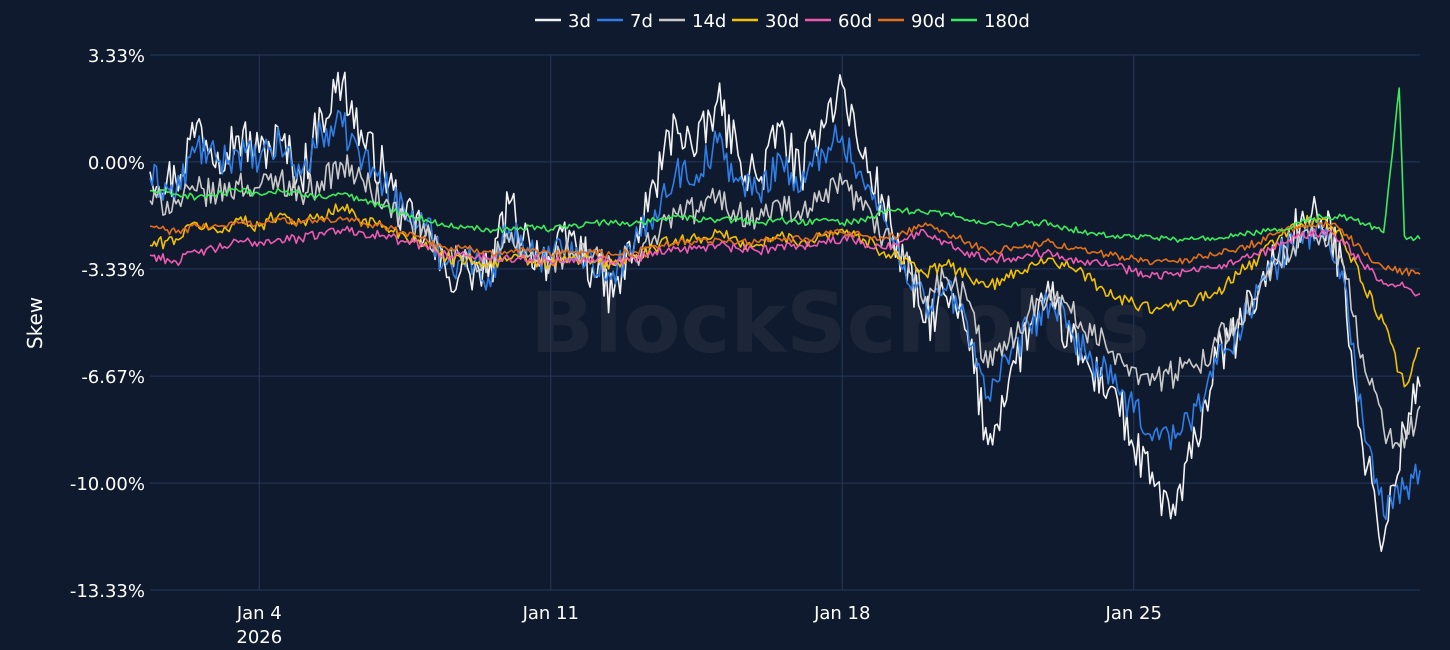 The width and height of the screenshot is (1450, 650). I want to click on x-tick-label: Jan 4, so click(259, 613).